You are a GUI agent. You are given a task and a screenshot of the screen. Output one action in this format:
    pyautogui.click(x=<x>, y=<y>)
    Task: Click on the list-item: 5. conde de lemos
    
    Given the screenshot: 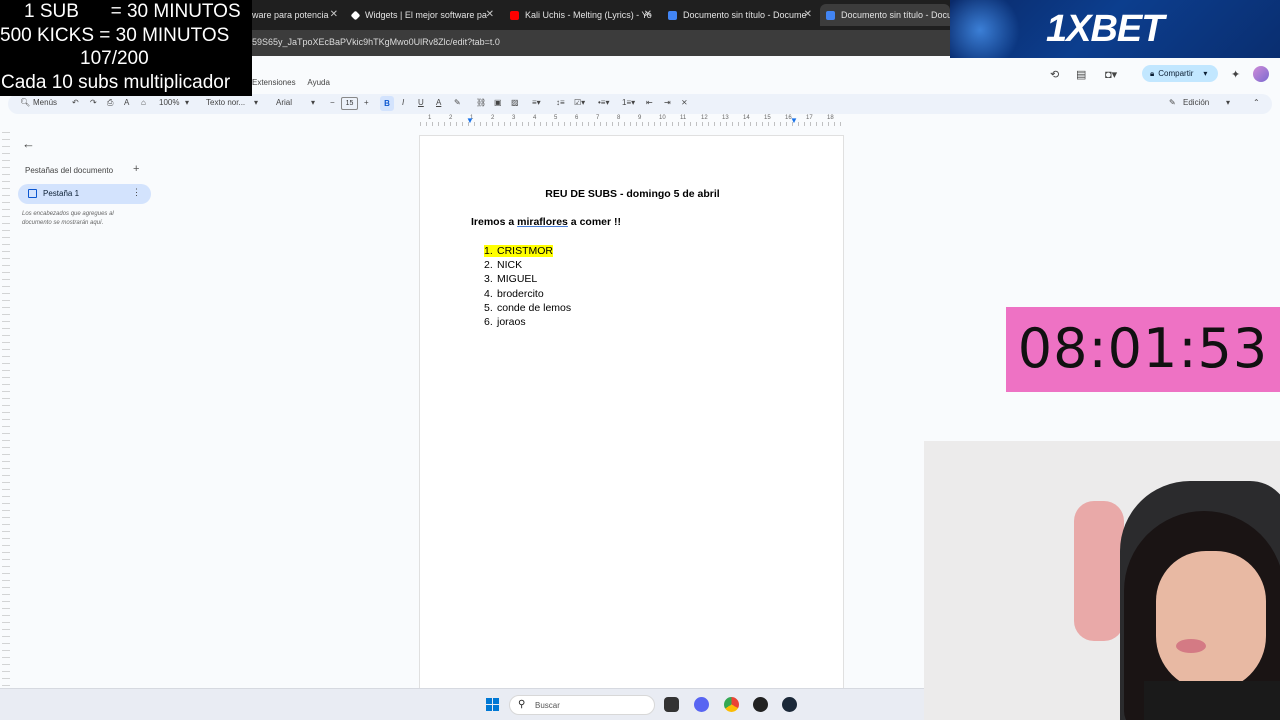 What is the action you would take?
    pyautogui.click(x=527, y=308)
    